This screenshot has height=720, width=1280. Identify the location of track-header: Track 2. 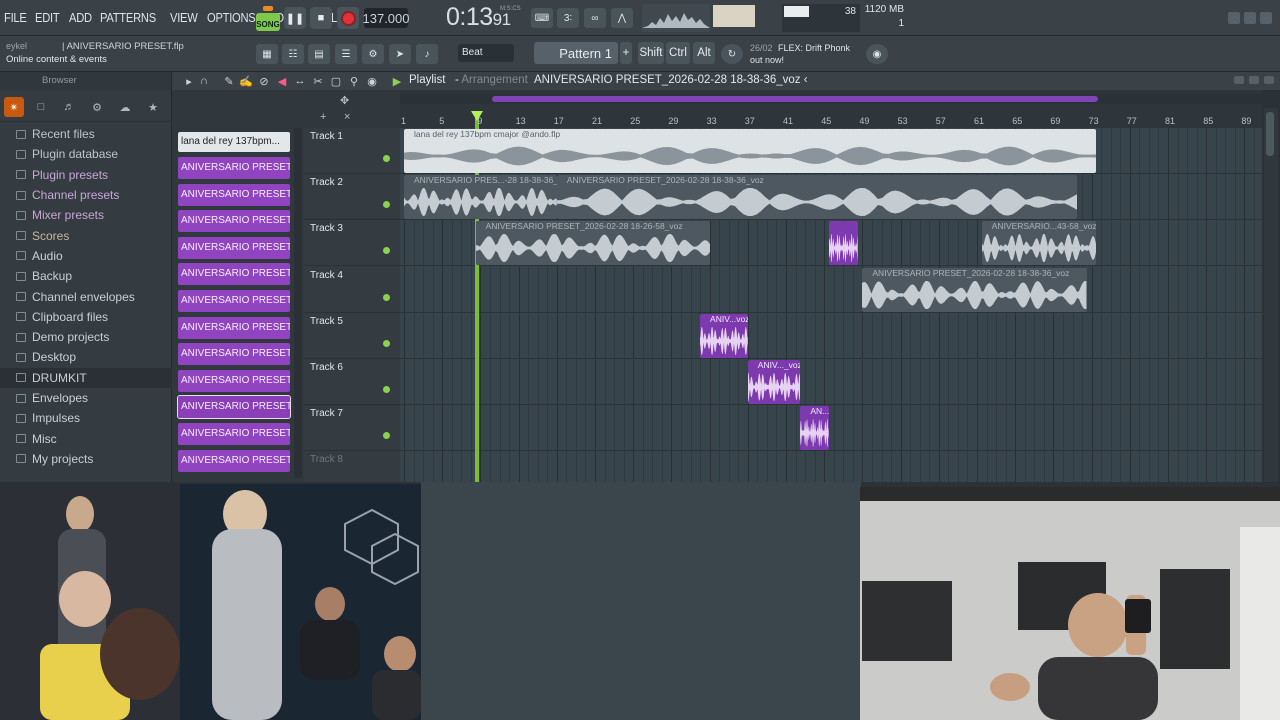
(352, 197).